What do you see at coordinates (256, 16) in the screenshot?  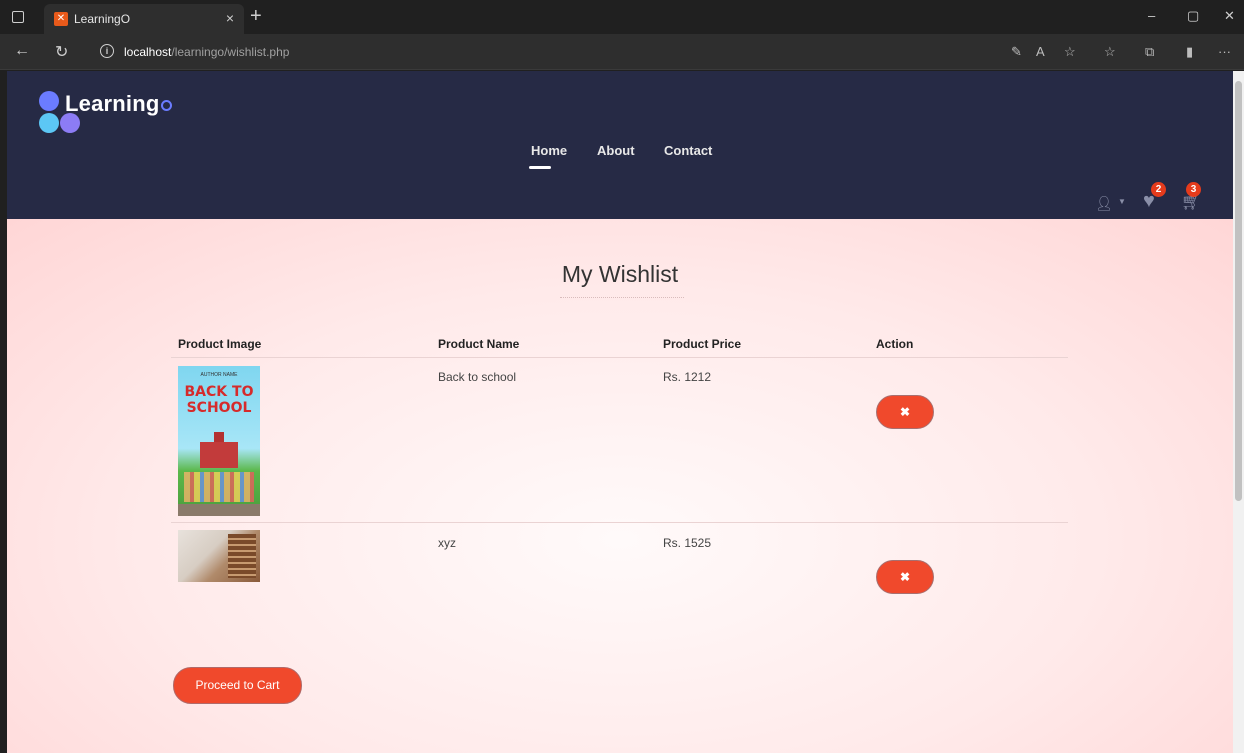 I see `new-tab-icon: +` at bounding box center [256, 16].